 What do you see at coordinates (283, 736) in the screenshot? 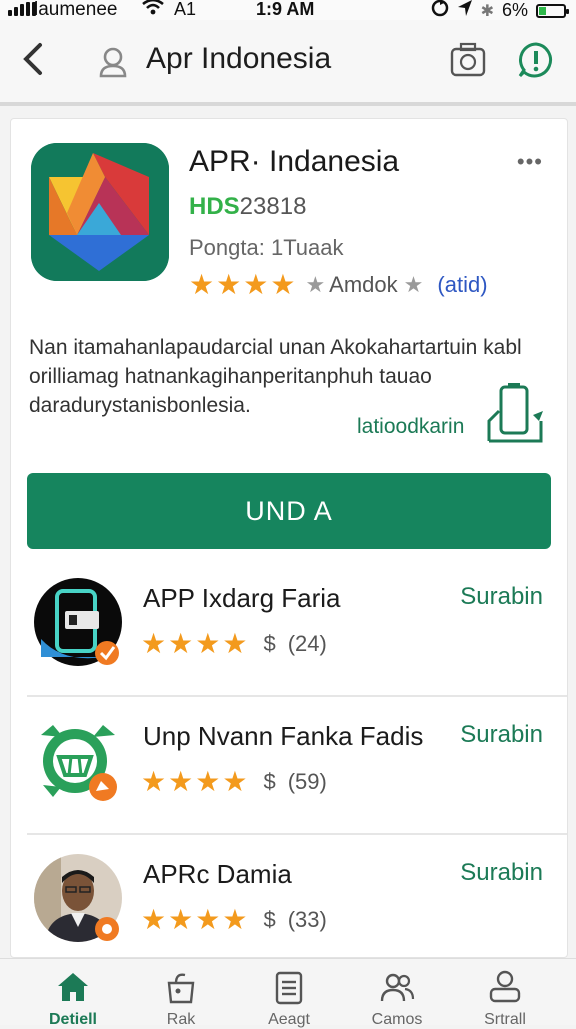
I see `list-item-title: Unp Nvann Fanka Fadis` at bounding box center [283, 736].